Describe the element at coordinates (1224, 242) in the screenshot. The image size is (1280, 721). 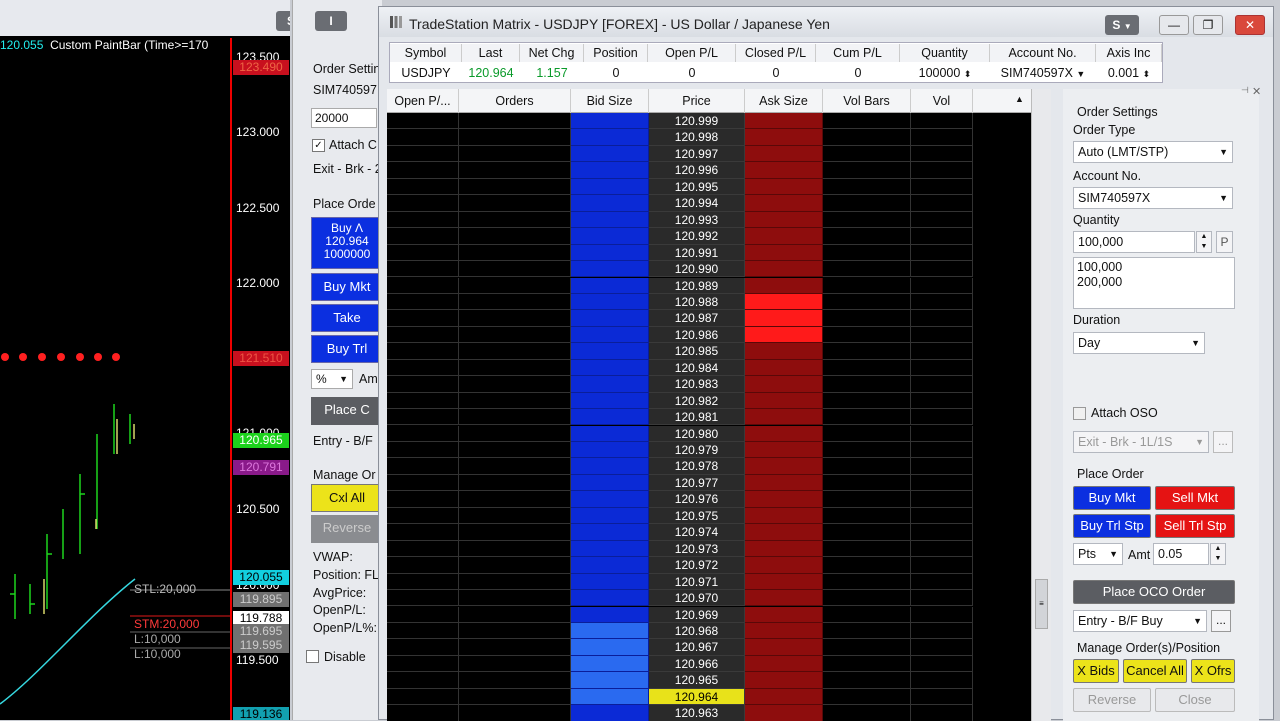
I see `quantity-p-button: P` at that location.